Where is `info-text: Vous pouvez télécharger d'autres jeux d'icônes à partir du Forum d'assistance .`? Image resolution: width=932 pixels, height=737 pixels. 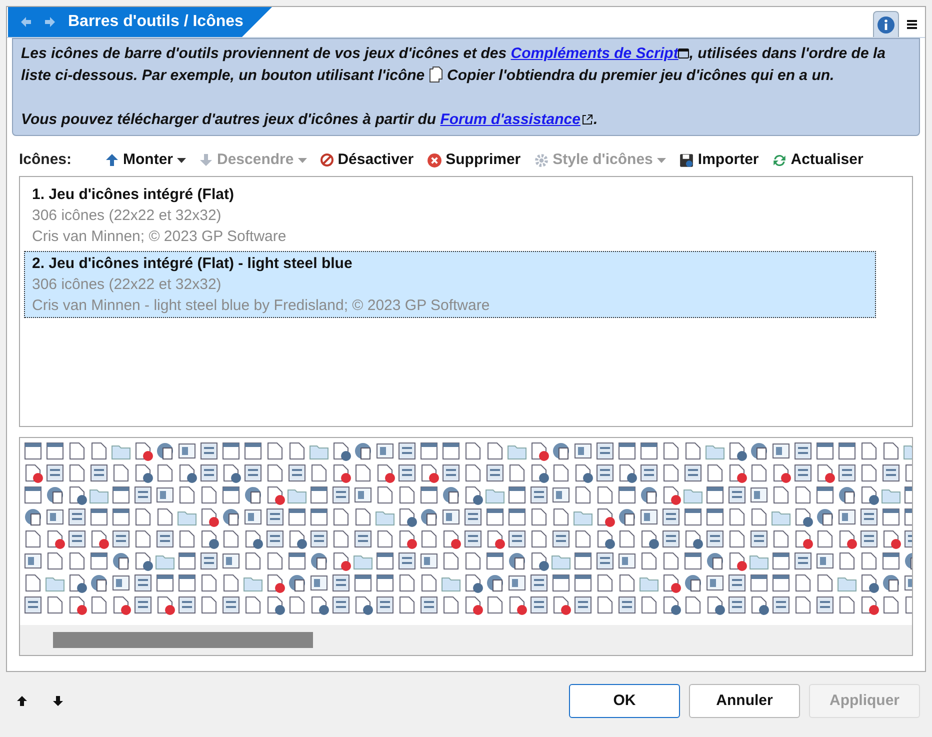 info-text: Vous pouvez télécharger d'autres jeux d'icônes à partir du Forum d'assistance . is located at coordinates (310, 120).